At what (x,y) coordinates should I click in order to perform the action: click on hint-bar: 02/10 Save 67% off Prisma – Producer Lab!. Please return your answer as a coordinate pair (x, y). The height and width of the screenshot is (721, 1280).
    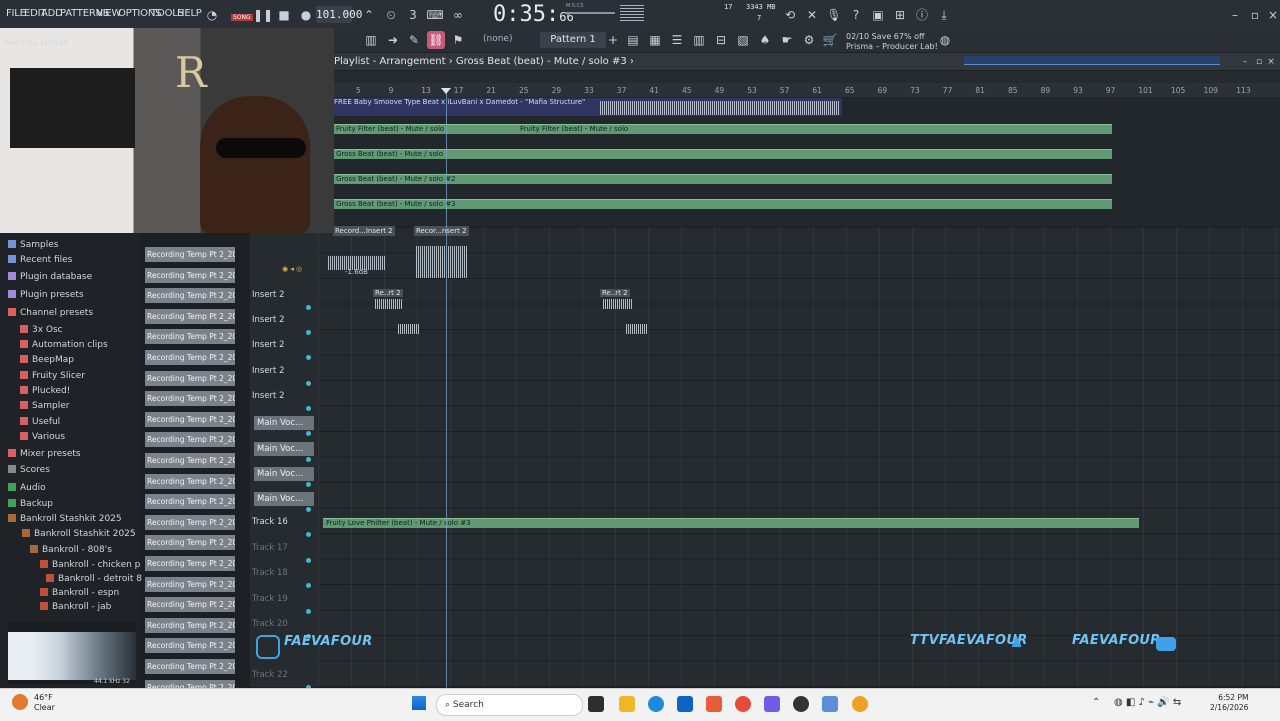
    Looking at the image, I should click on (892, 42).